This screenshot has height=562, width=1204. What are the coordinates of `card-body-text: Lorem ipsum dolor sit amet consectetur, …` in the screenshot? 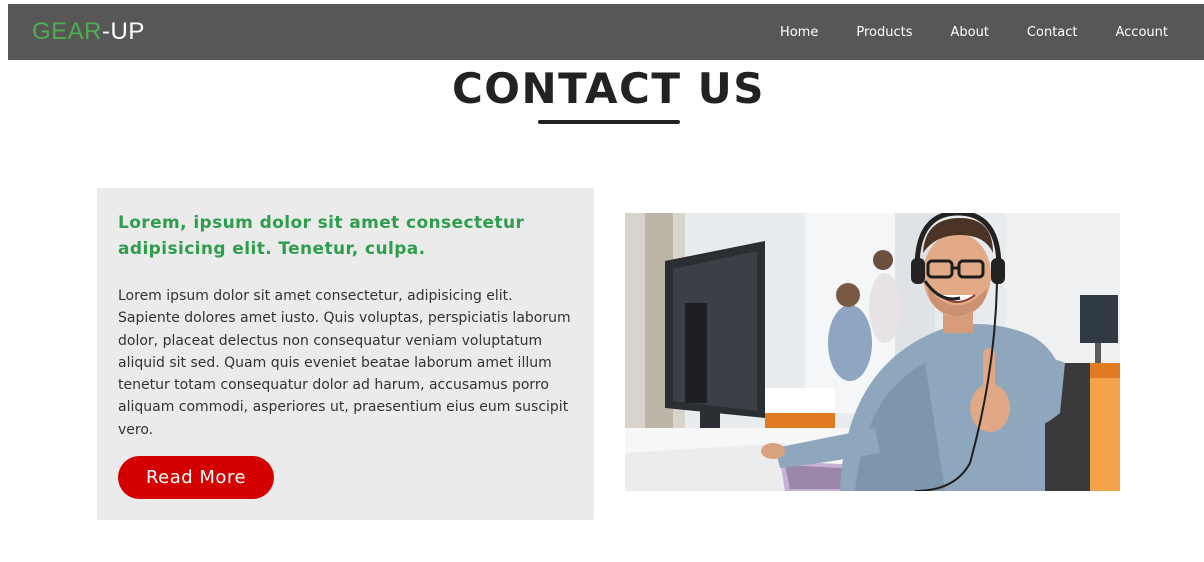 It's located at (344, 363).